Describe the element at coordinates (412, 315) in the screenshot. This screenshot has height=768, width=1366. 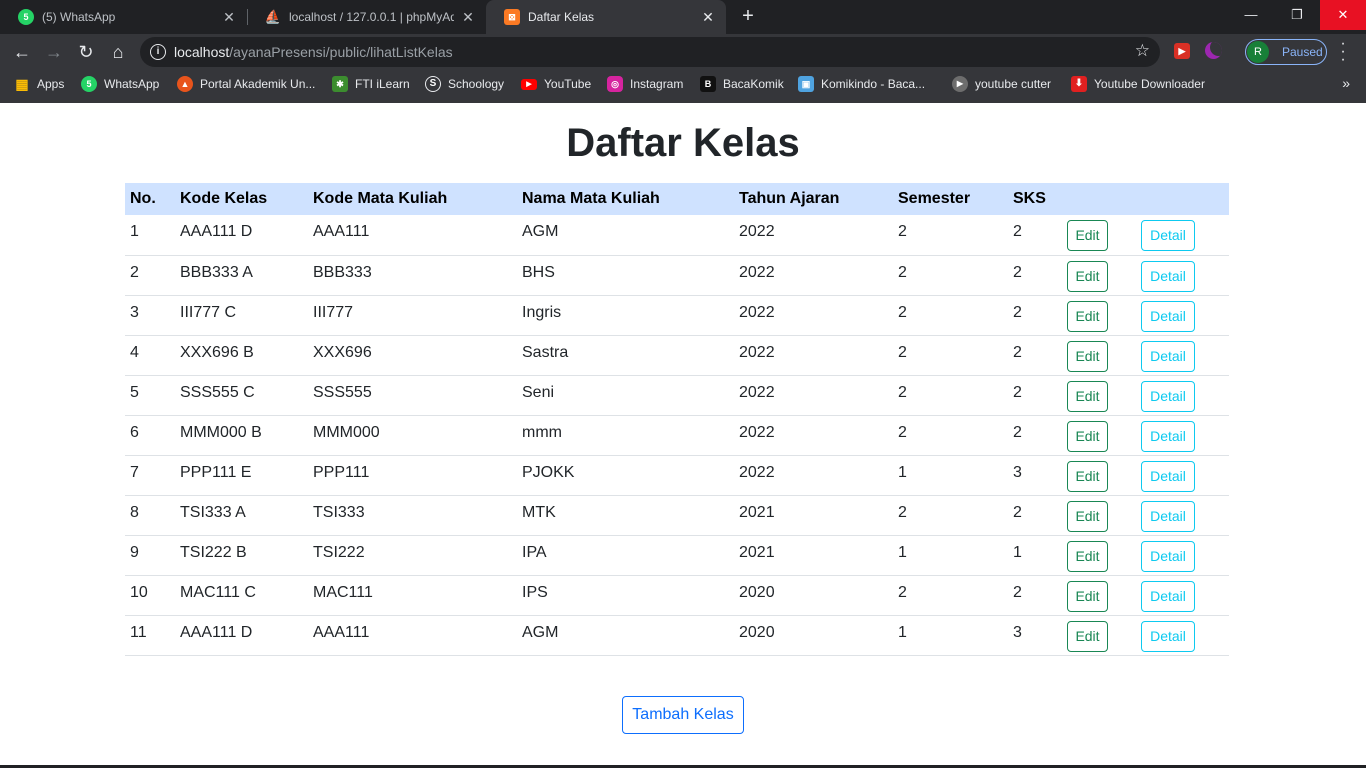
I see `table-cell: III777` at that location.